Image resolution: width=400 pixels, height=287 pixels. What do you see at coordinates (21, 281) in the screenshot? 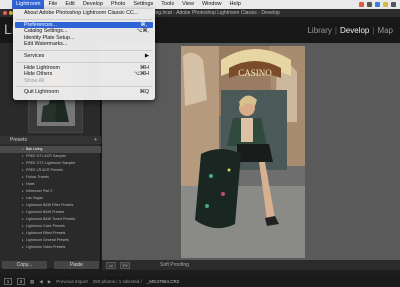
I see `secondary-display-button: 2` at bounding box center [21, 281].